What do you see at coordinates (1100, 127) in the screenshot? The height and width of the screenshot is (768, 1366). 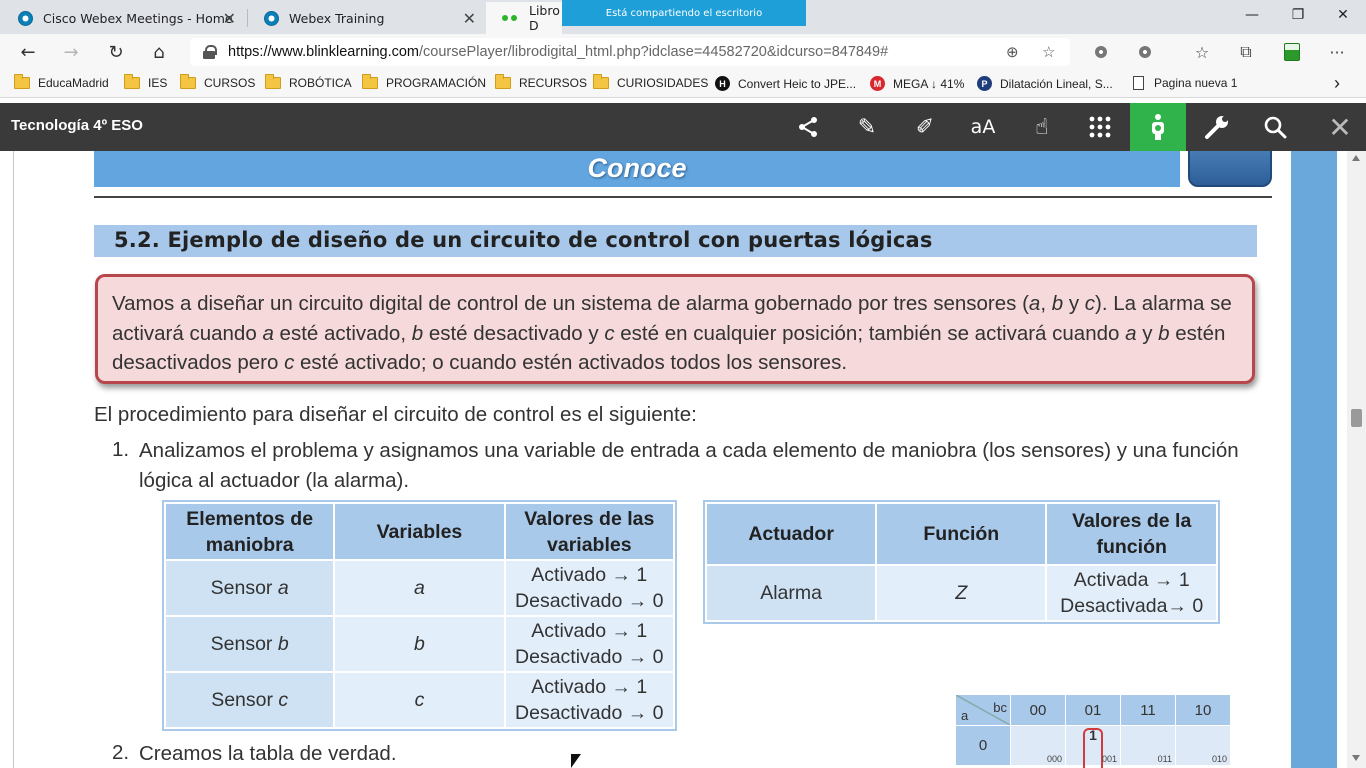 I see `apps-grid-icon` at bounding box center [1100, 127].